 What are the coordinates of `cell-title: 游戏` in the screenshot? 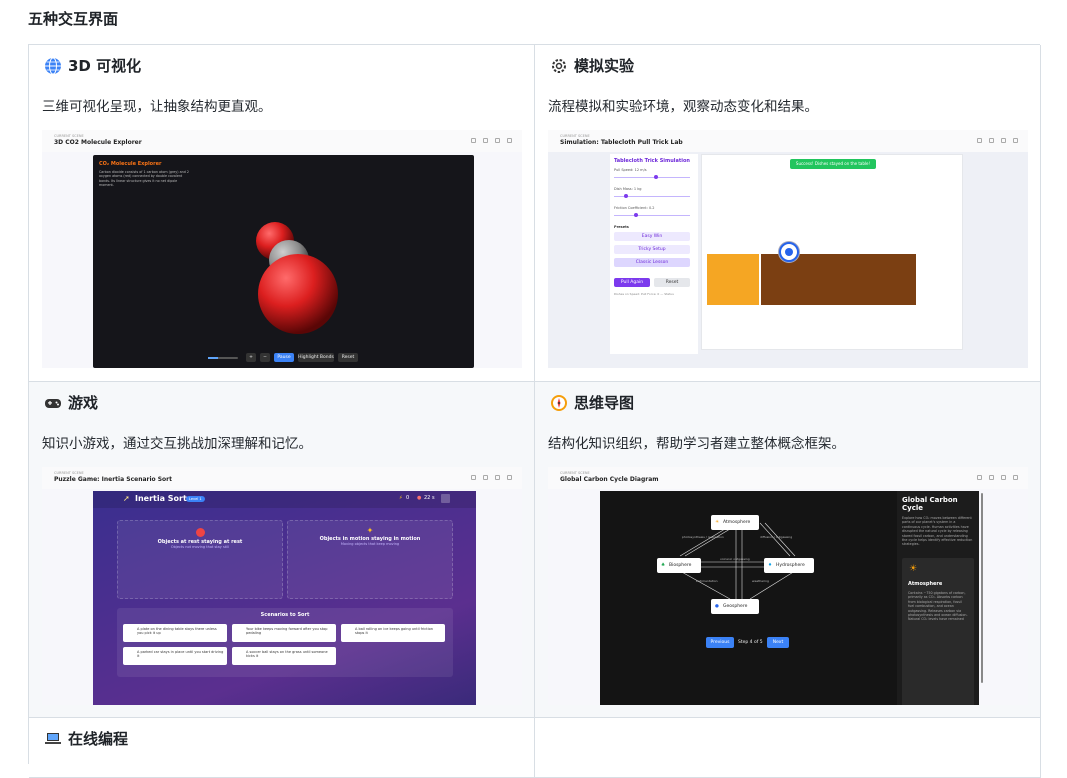 It's located at (83, 403).